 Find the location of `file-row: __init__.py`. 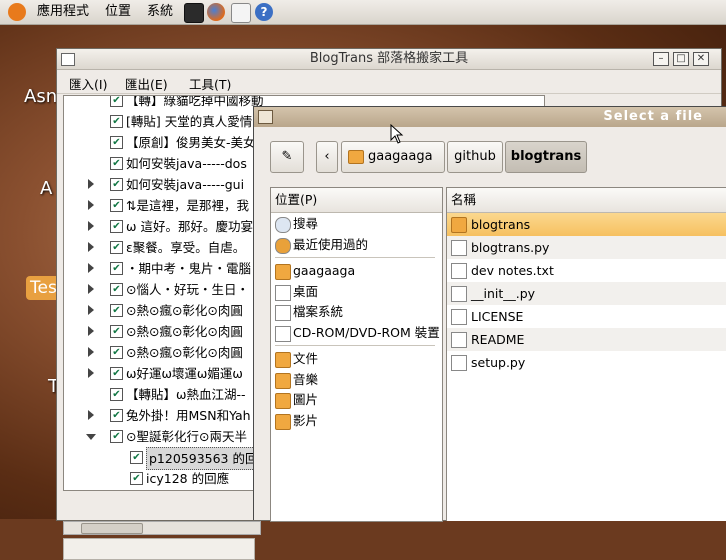

file-row: __init__.py is located at coordinates (586, 293).